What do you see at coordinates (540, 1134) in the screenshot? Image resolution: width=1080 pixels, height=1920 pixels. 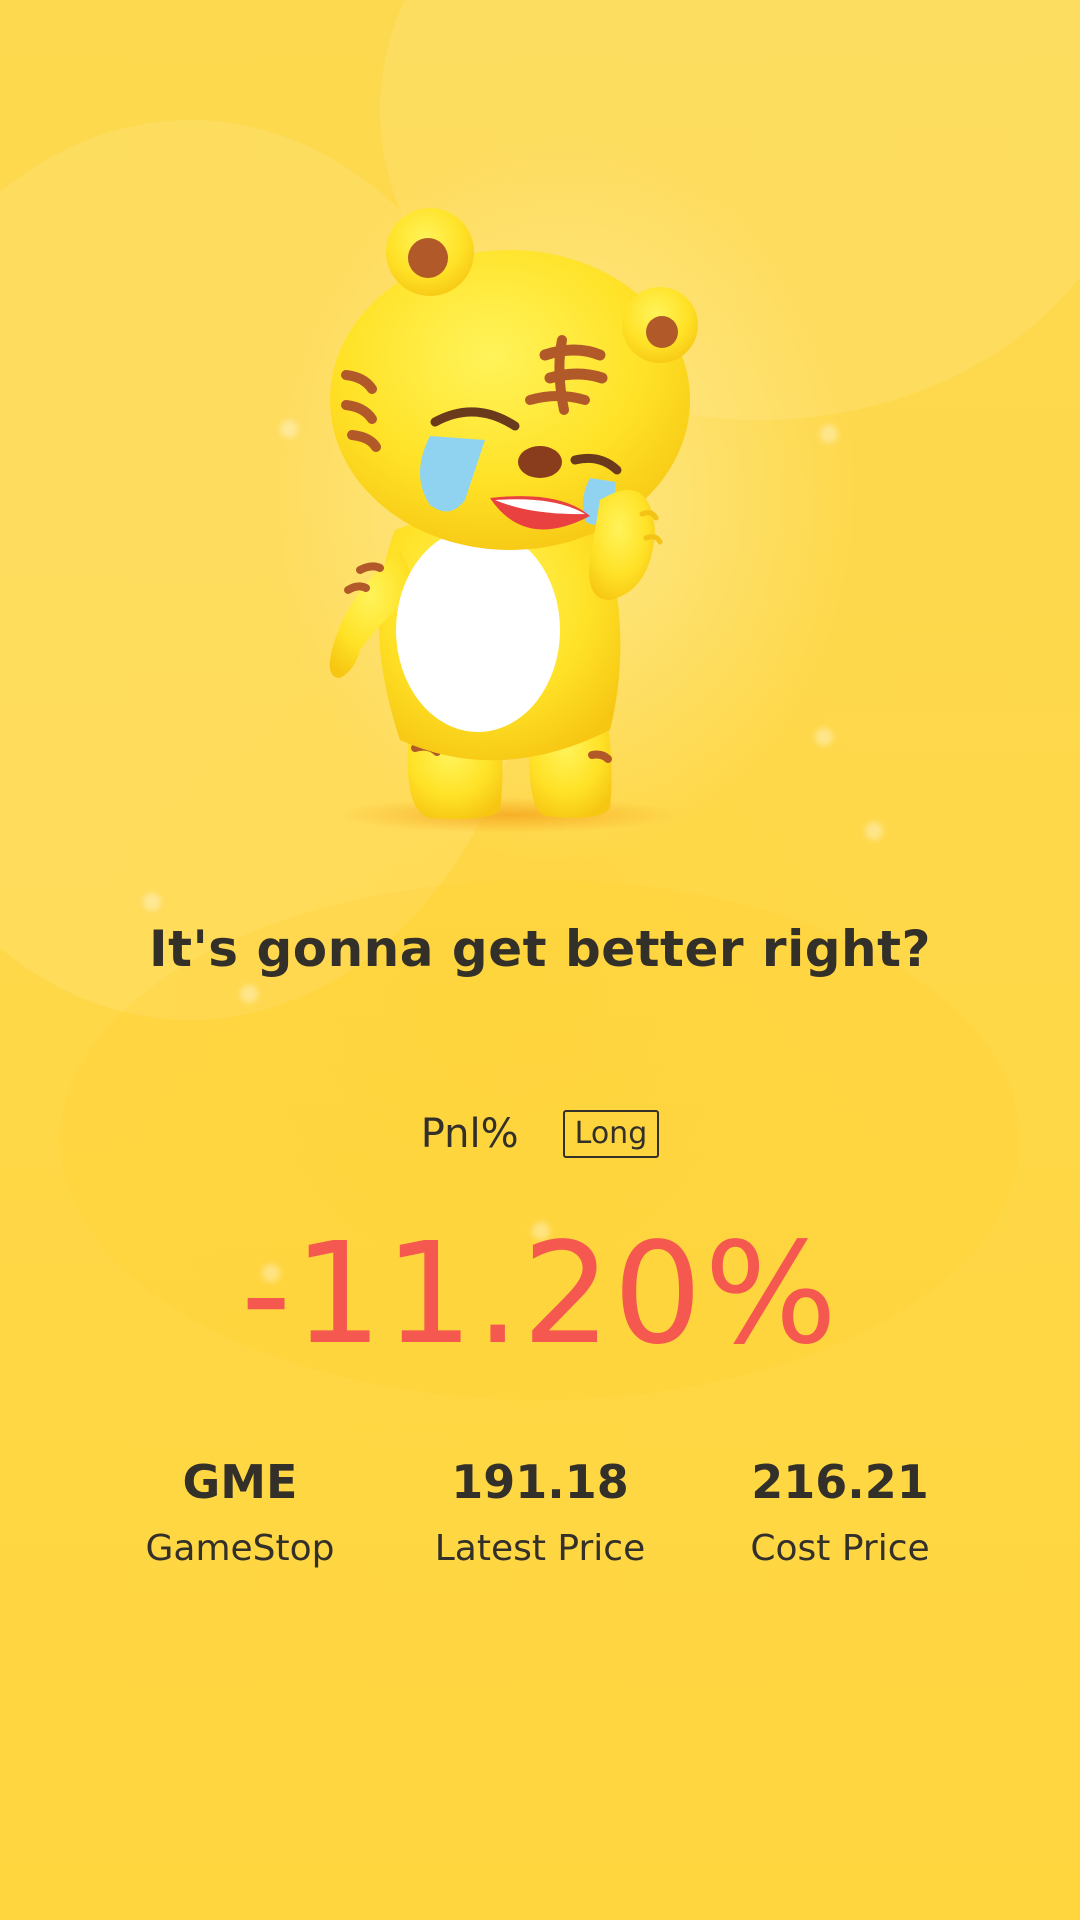 I see `pnl-header: Pnl% Long` at bounding box center [540, 1134].